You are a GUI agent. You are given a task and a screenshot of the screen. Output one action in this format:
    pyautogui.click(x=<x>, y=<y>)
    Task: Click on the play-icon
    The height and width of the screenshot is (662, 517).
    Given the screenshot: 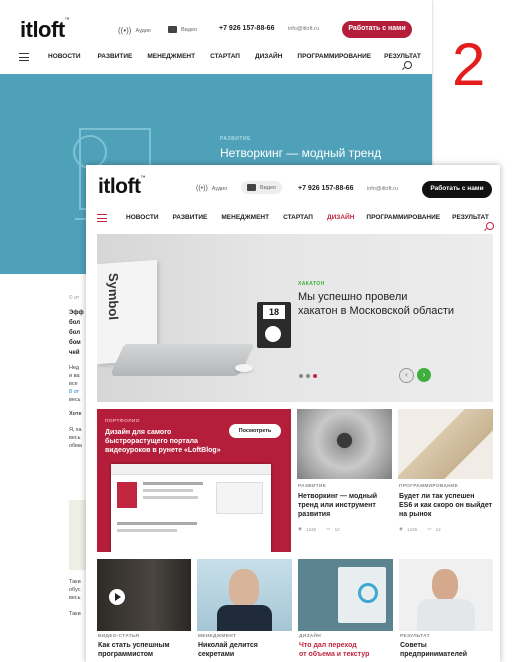 What is the action you would take?
    pyautogui.click(x=118, y=597)
    